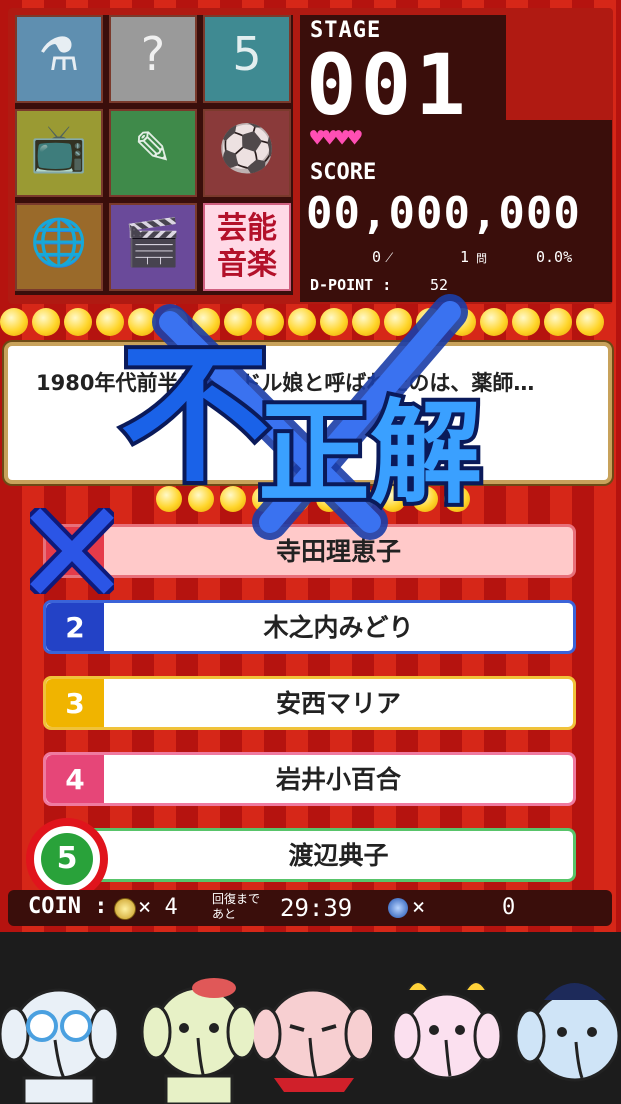 Image resolution: width=621 pixels, height=1104 pixels. I want to click on category-sports: ⚽, so click(247, 153).